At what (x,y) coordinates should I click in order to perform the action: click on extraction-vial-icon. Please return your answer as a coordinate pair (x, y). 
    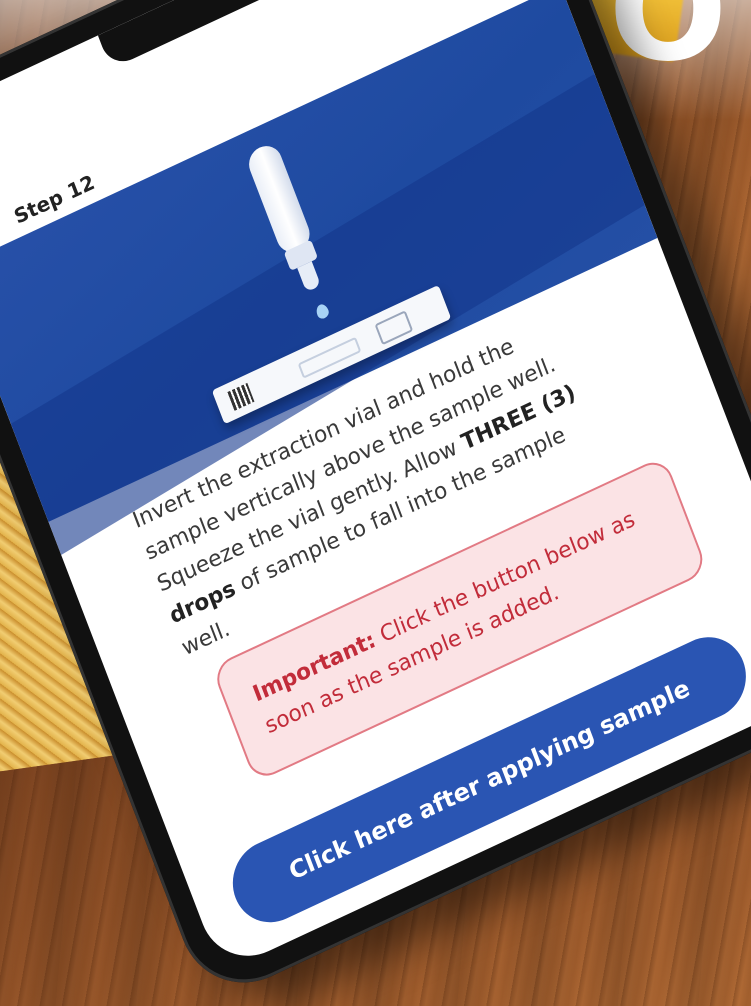
    Looking at the image, I should click on (279, 199).